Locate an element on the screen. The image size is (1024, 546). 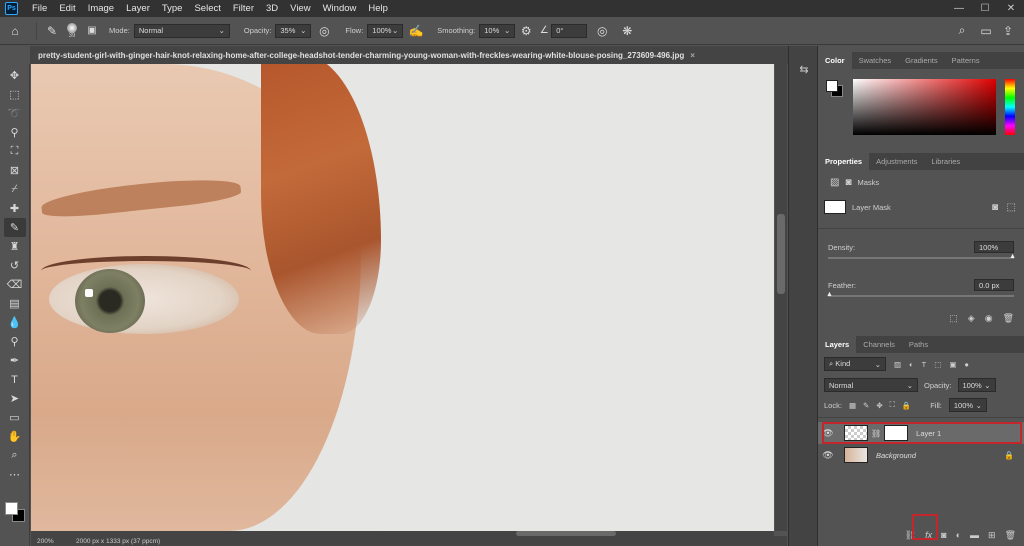
pressure-opacity-icon: ◎ is located at coordinates (324, 31).